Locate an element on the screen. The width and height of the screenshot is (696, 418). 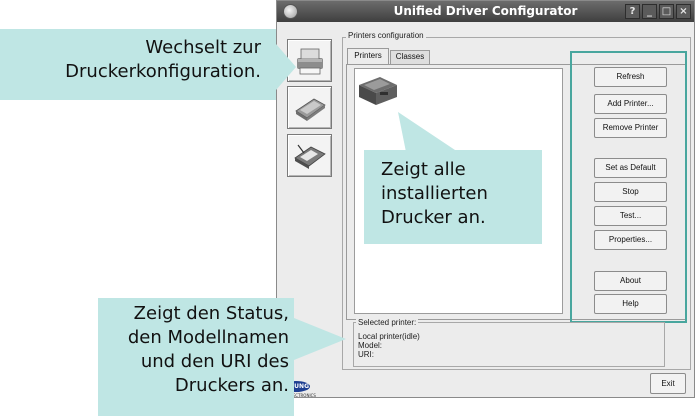
help-window-button: ? is located at coordinates (632, 11).